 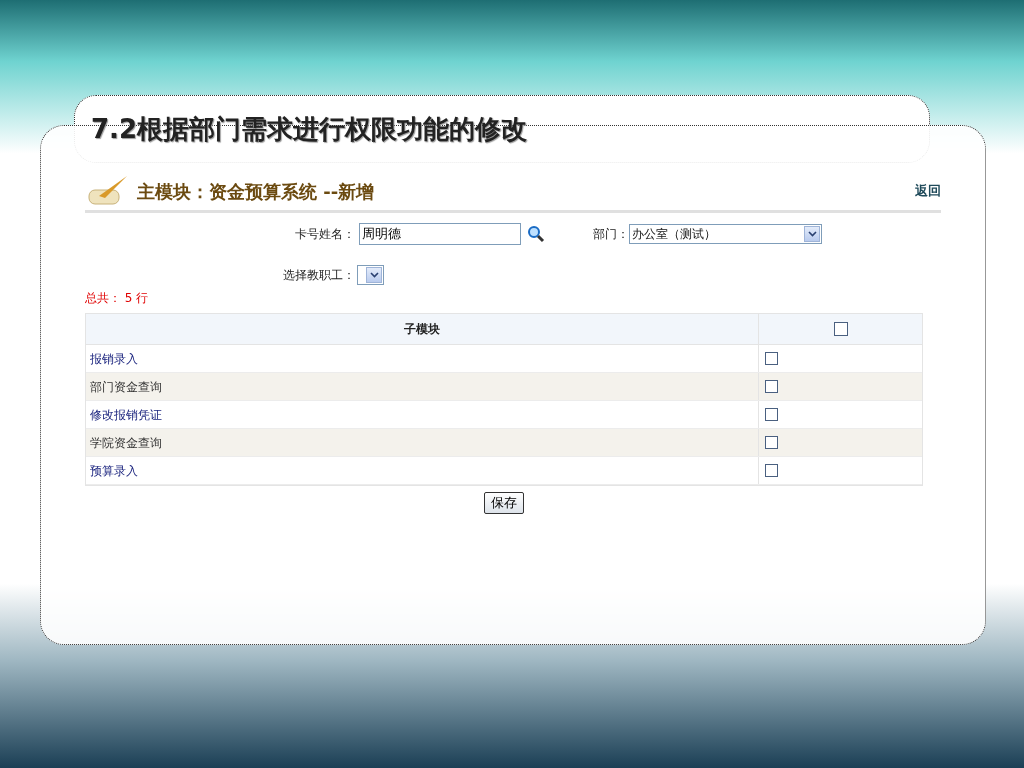 What do you see at coordinates (117, 298) in the screenshot?
I see `total-count: 总共： 5 行` at bounding box center [117, 298].